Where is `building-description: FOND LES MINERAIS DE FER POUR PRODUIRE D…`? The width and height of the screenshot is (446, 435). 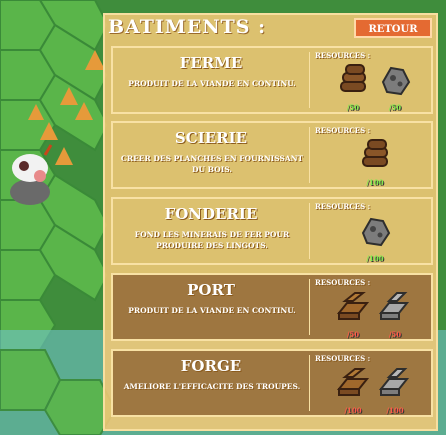
building-description: FOND LES MINERAIS DE FER POUR PRODUIRE D… is located at coordinates (212, 240).